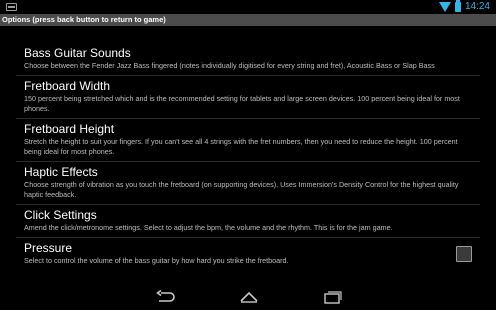 This screenshot has height=310, width=496. Describe the element at coordinates (444, 7) in the screenshot. I see `wifi-icon` at that location.